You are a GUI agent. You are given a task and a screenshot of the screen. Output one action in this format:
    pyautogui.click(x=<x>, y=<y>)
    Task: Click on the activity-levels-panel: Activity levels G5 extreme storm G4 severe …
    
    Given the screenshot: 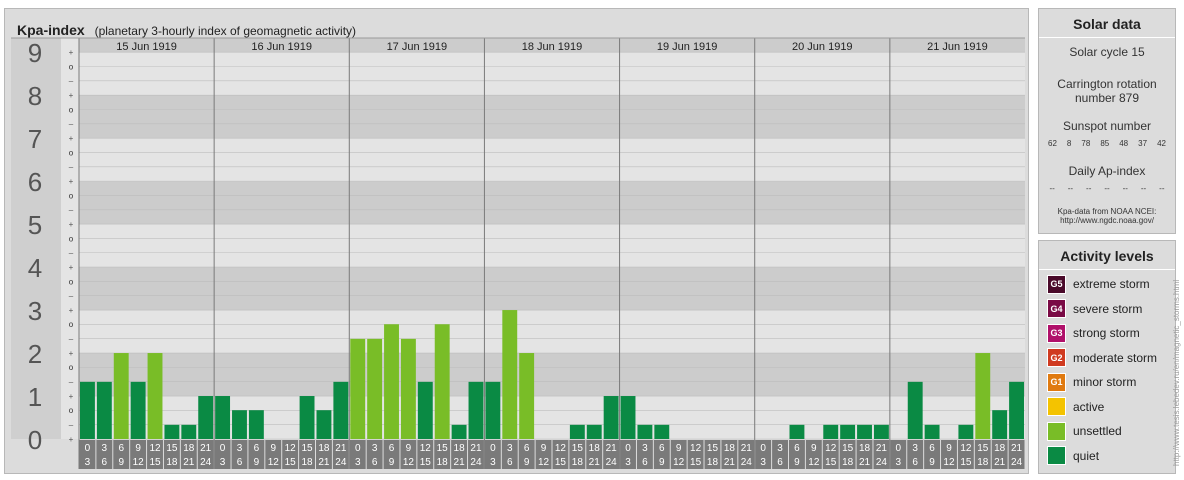 What is the action you would take?
    pyautogui.click(x=1107, y=357)
    